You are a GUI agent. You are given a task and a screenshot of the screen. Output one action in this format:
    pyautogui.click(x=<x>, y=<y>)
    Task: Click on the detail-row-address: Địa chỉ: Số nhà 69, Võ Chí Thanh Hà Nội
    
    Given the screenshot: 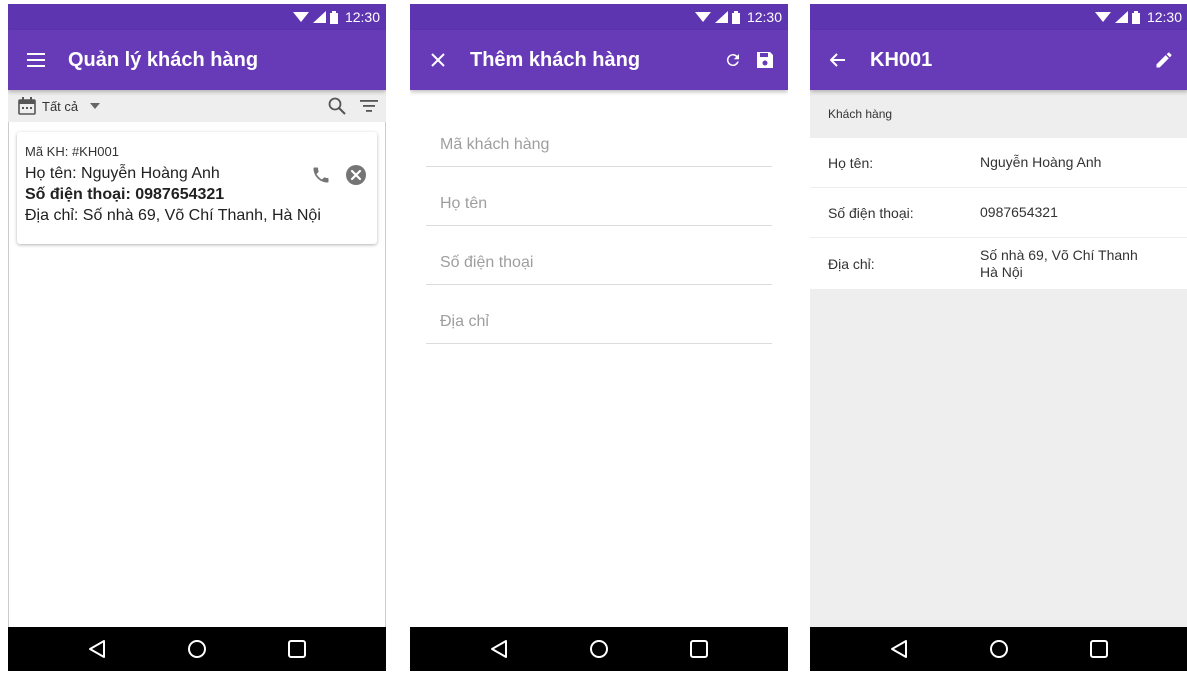 What is the action you would take?
    pyautogui.click(x=998, y=264)
    